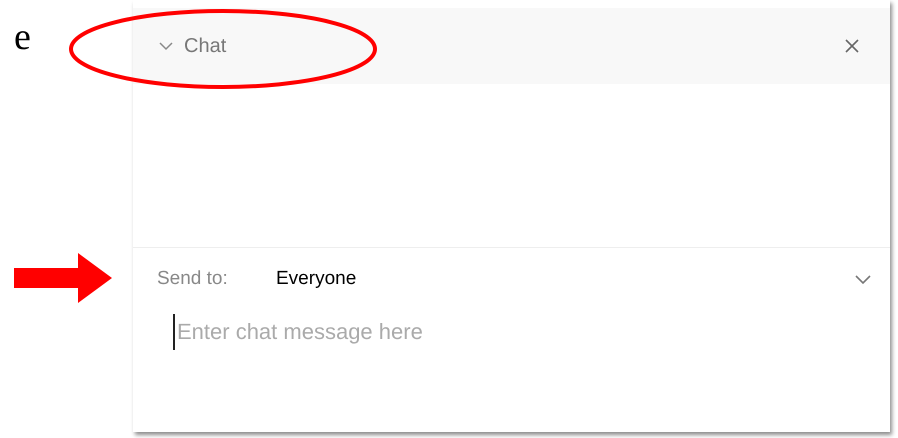 The image size is (898, 438). What do you see at coordinates (511, 279) in the screenshot?
I see `send-to-dropdown: Send to: Everyone` at bounding box center [511, 279].